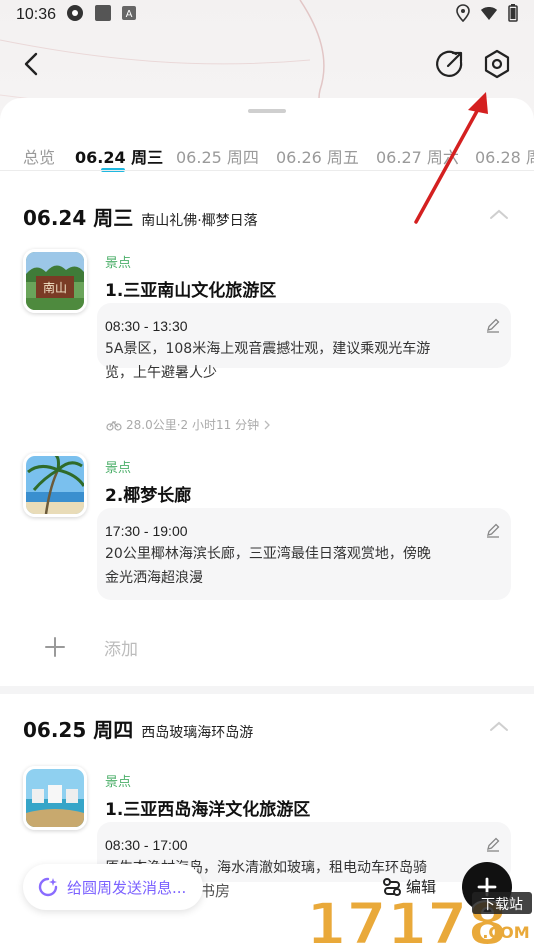 This screenshot has width=534, height=950. What do you see at coordinates (138, 728) in the screenshot?
I see `day-header: 06.25 周四 西岛玻璃海环岛游` at bounding box center [138, 728].